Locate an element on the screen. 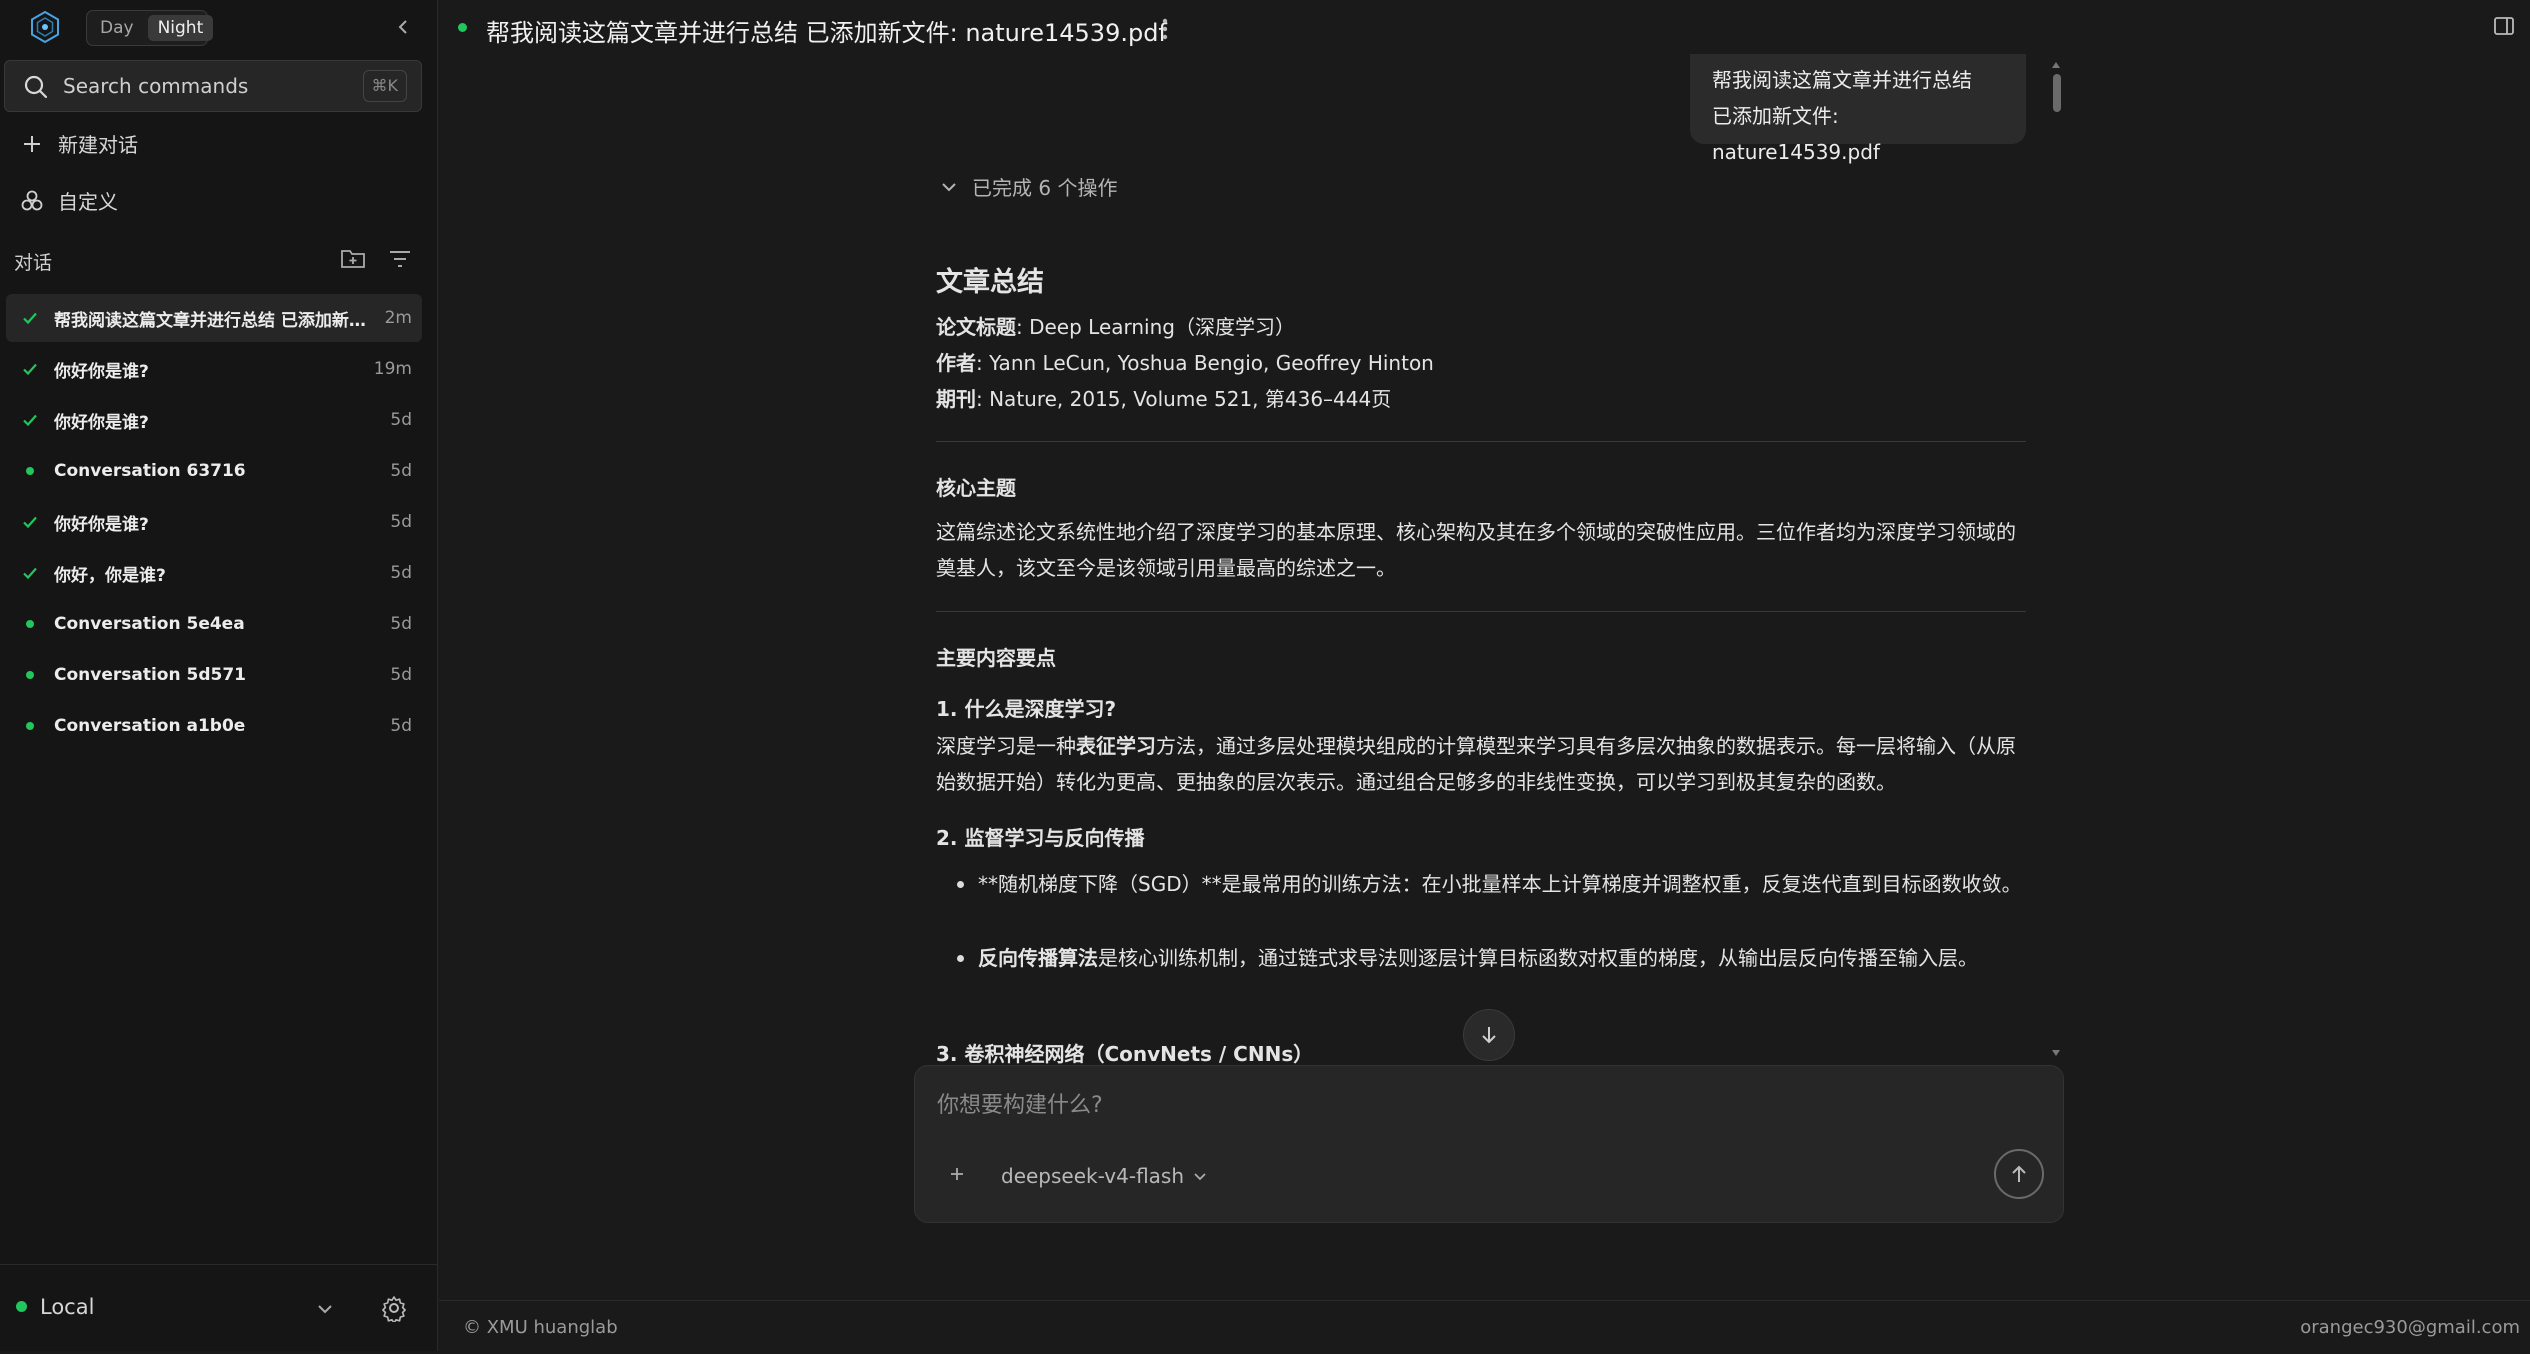 This screenshot has height=1354, width=2530. search-commands-label: Search commands is located at coordinates (156, 86).